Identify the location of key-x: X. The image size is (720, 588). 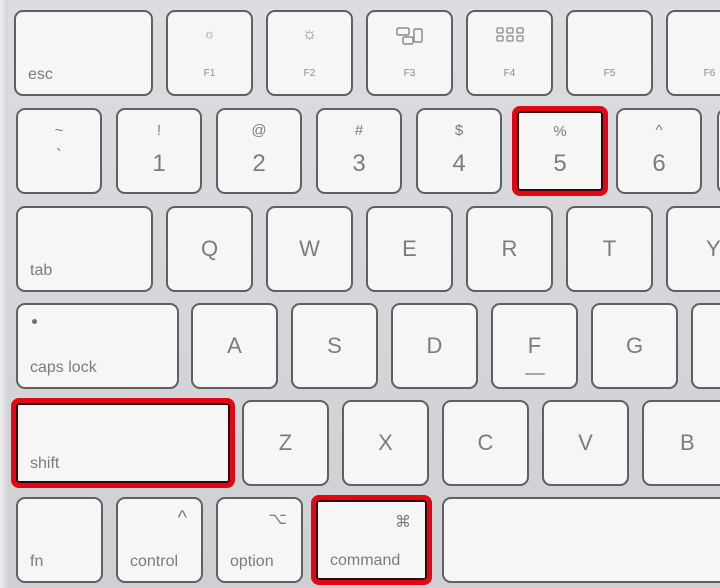
(385, 443).